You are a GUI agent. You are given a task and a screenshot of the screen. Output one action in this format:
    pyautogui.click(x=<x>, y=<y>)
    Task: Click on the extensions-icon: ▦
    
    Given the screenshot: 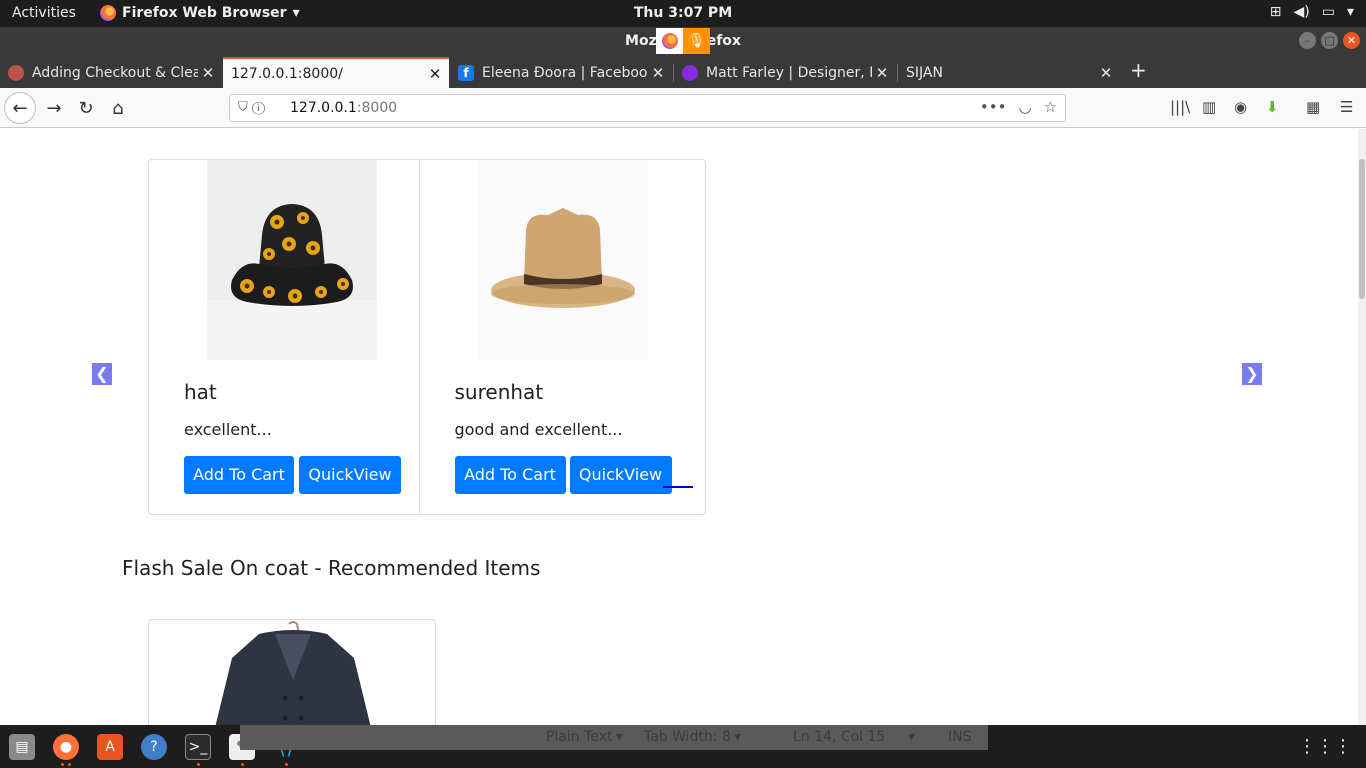 What is the action you would take?
    pyautogui.click(x=1313, y=107)
    